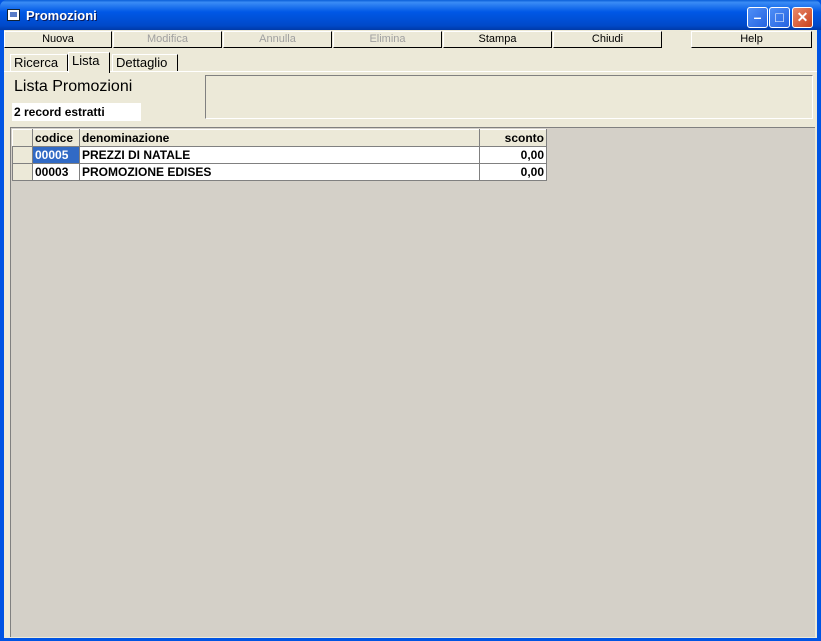 This screenshot has width=821, height=641. What do you see at coordinates (145, 63) in the screenshot?
I see `tab-dettaglio: Dettaglio` at bounding box center [145, 63].